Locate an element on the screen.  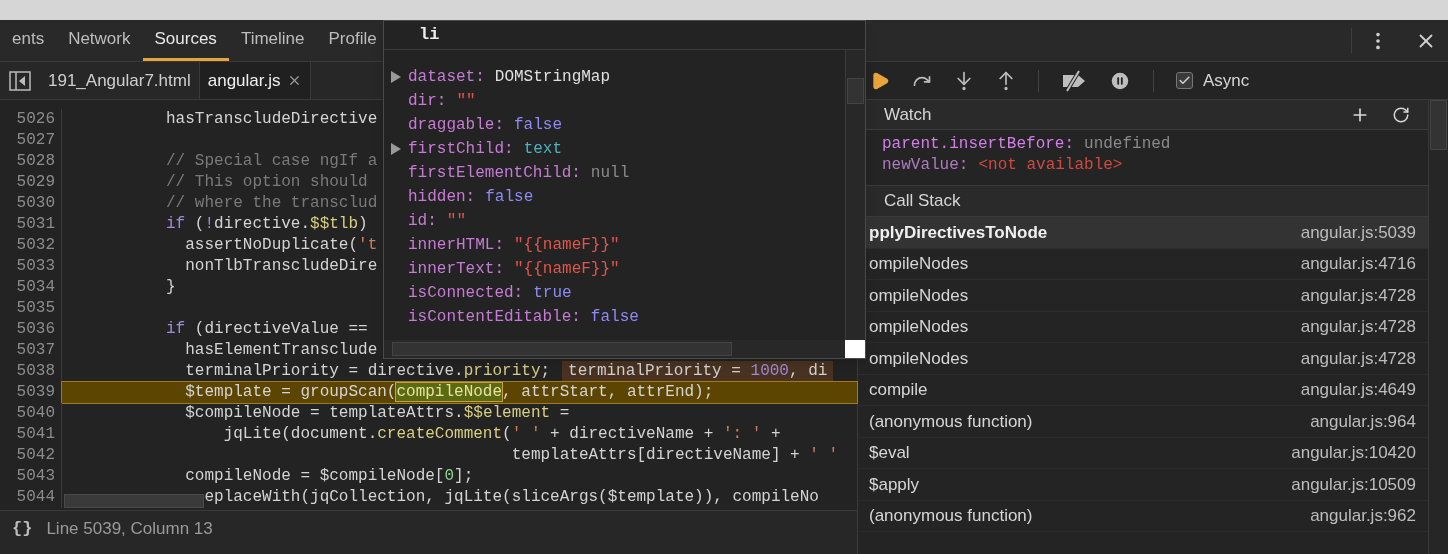
code-line: jqLite(document.createComment(' ' + directiveName + ': ' + is located at coordinates (502, 434).